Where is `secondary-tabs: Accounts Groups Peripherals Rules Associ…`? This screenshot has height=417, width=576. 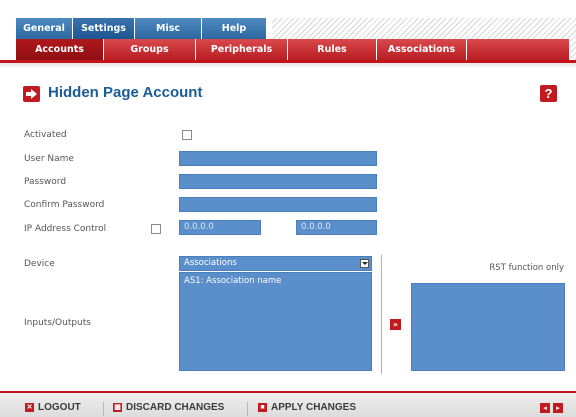 secondary-tabs: Accounts Groups Peripherals Rules Associ… is located at coordinates (293, 49).